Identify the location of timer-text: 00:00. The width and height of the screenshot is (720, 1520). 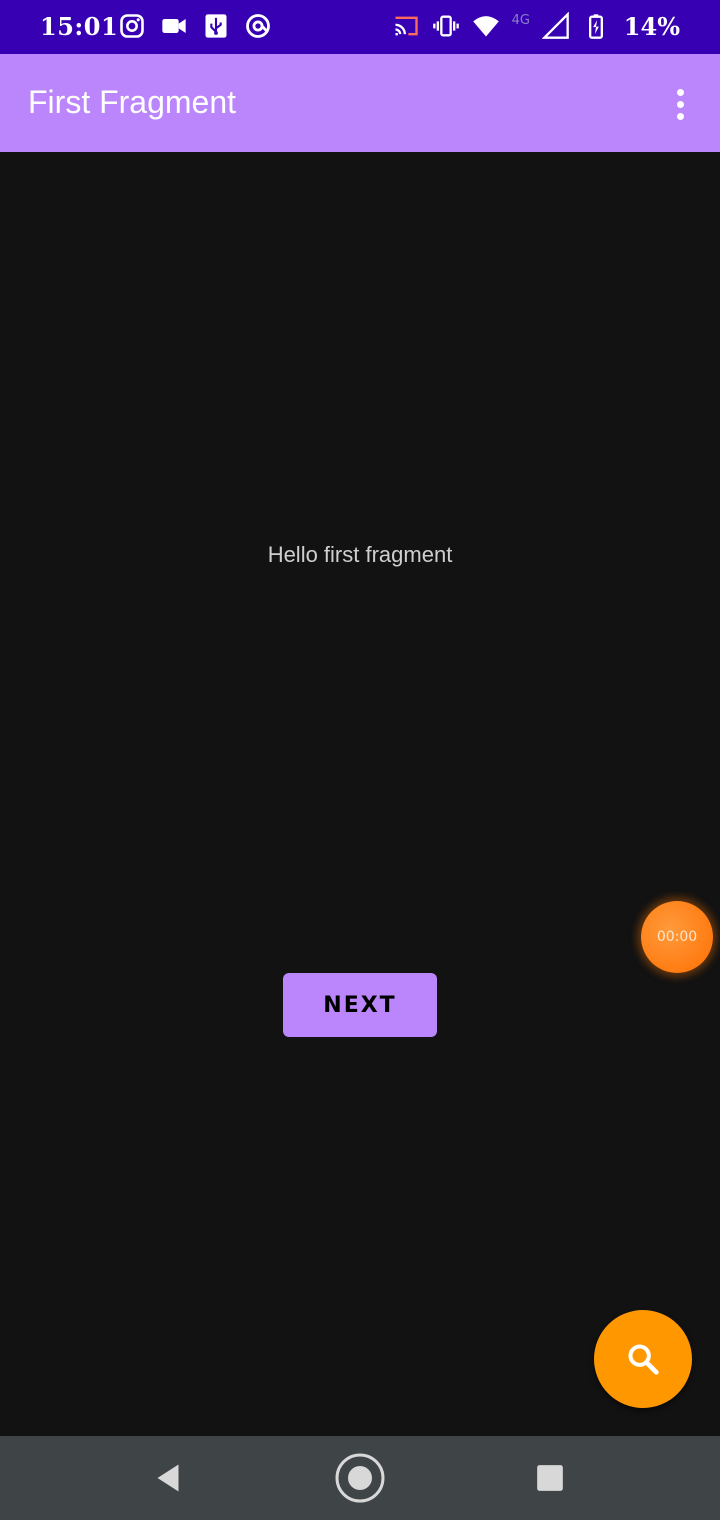
(677, 937).